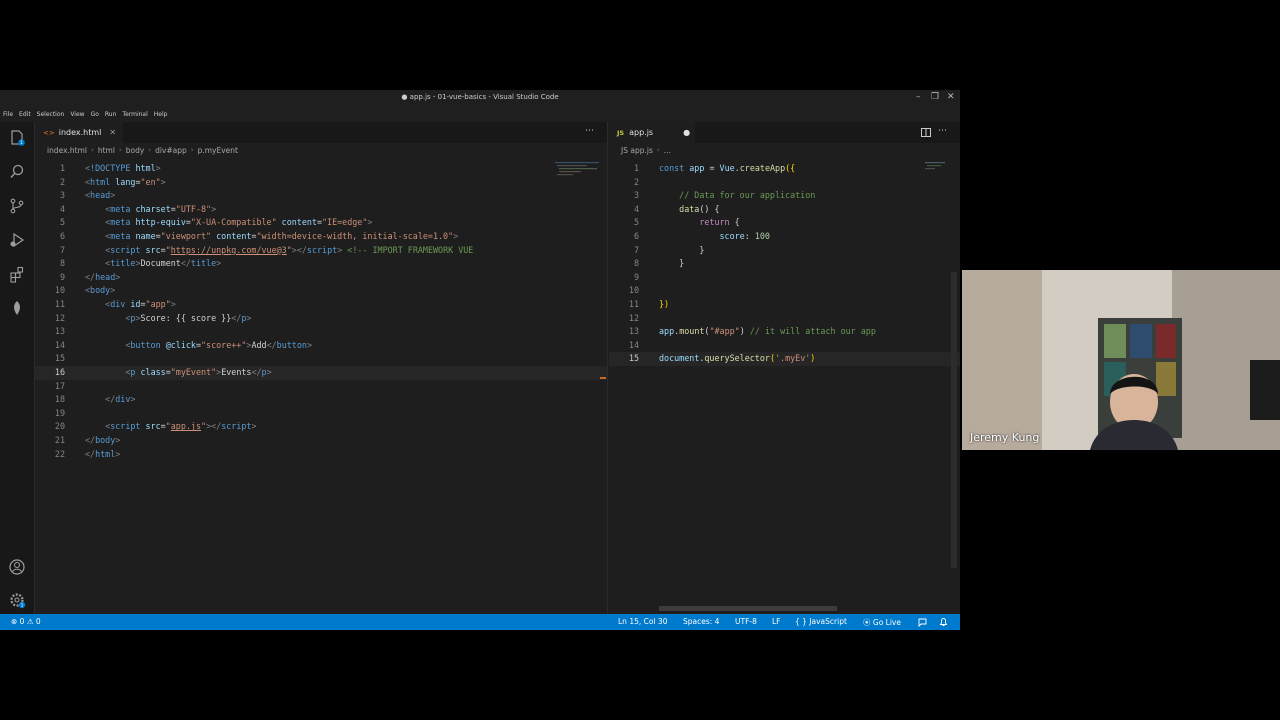 Image resolution: width=1280 pixels, height=720 pixels. I want to click on code-line: 5 return {, so click(784, 223).